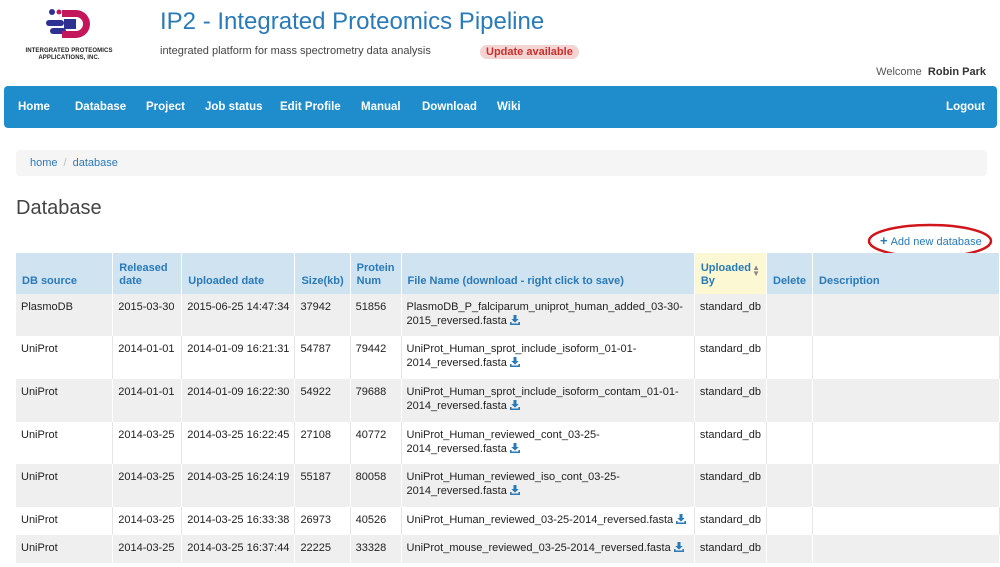  What do you see at coordinates (165, 107) in the screenshot?
I see `nav-project: Project` at bounding box center [165, 107].